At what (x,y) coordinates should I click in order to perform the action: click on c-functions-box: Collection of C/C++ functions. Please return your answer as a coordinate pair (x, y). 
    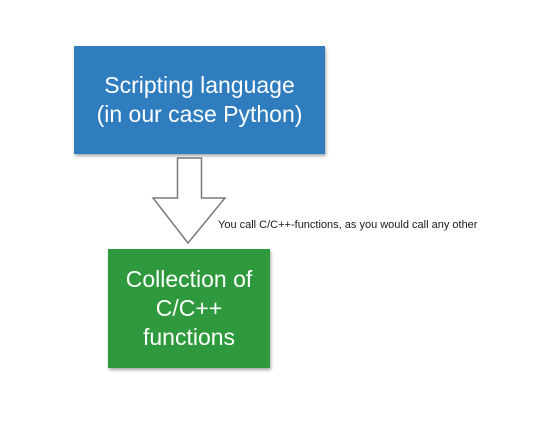
    Looking at the image, I should click on (189, 308).